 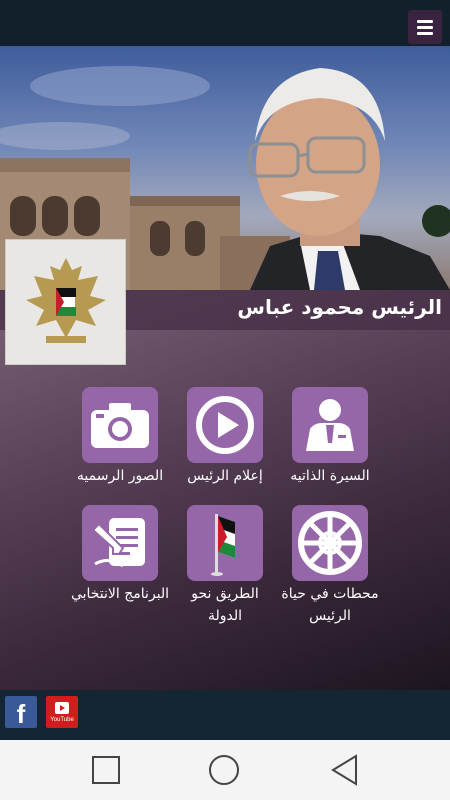 What do you see at coordinates (225, 543) in the screenshot?
I see `flag-icon` at bounding box center [225, 543].